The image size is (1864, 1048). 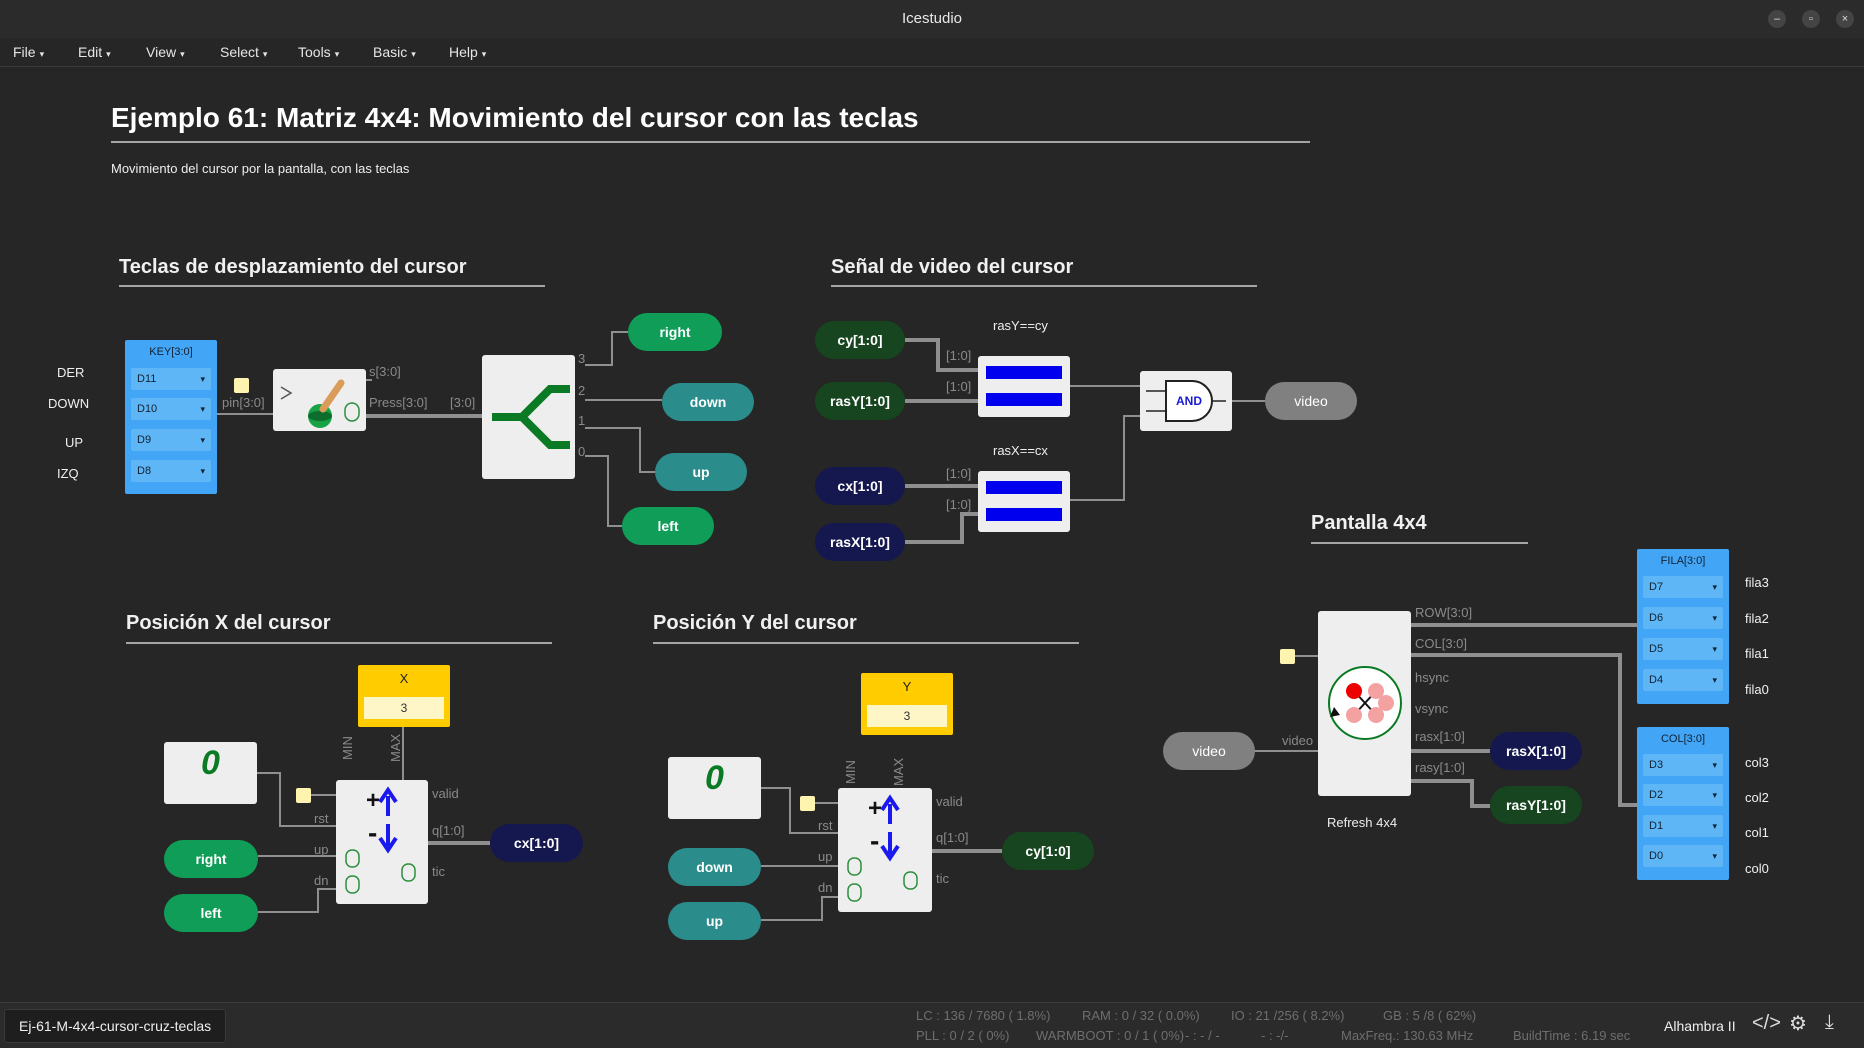 What do you see at coordinates (171, 440) in the screenshot?
I see `pin-select-up: D9 ▾` at bounding box center [171, 440].